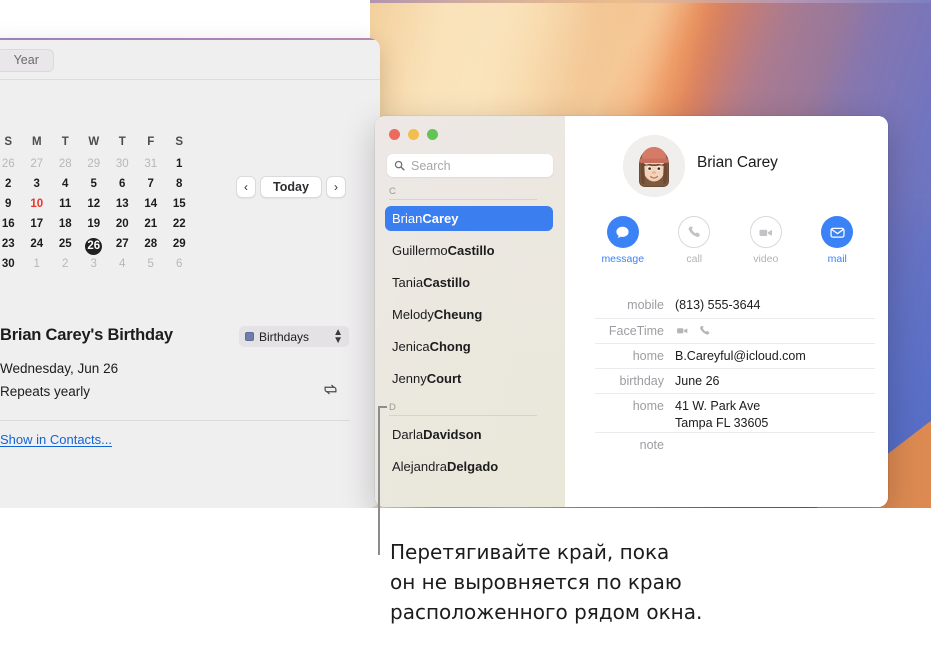 The width and height of the screenshot is (931, 646). Describe the element at coordinates (530, 552) in the screenshot. I see `caption-line-1: Перетягивайте край, пока` at that location.